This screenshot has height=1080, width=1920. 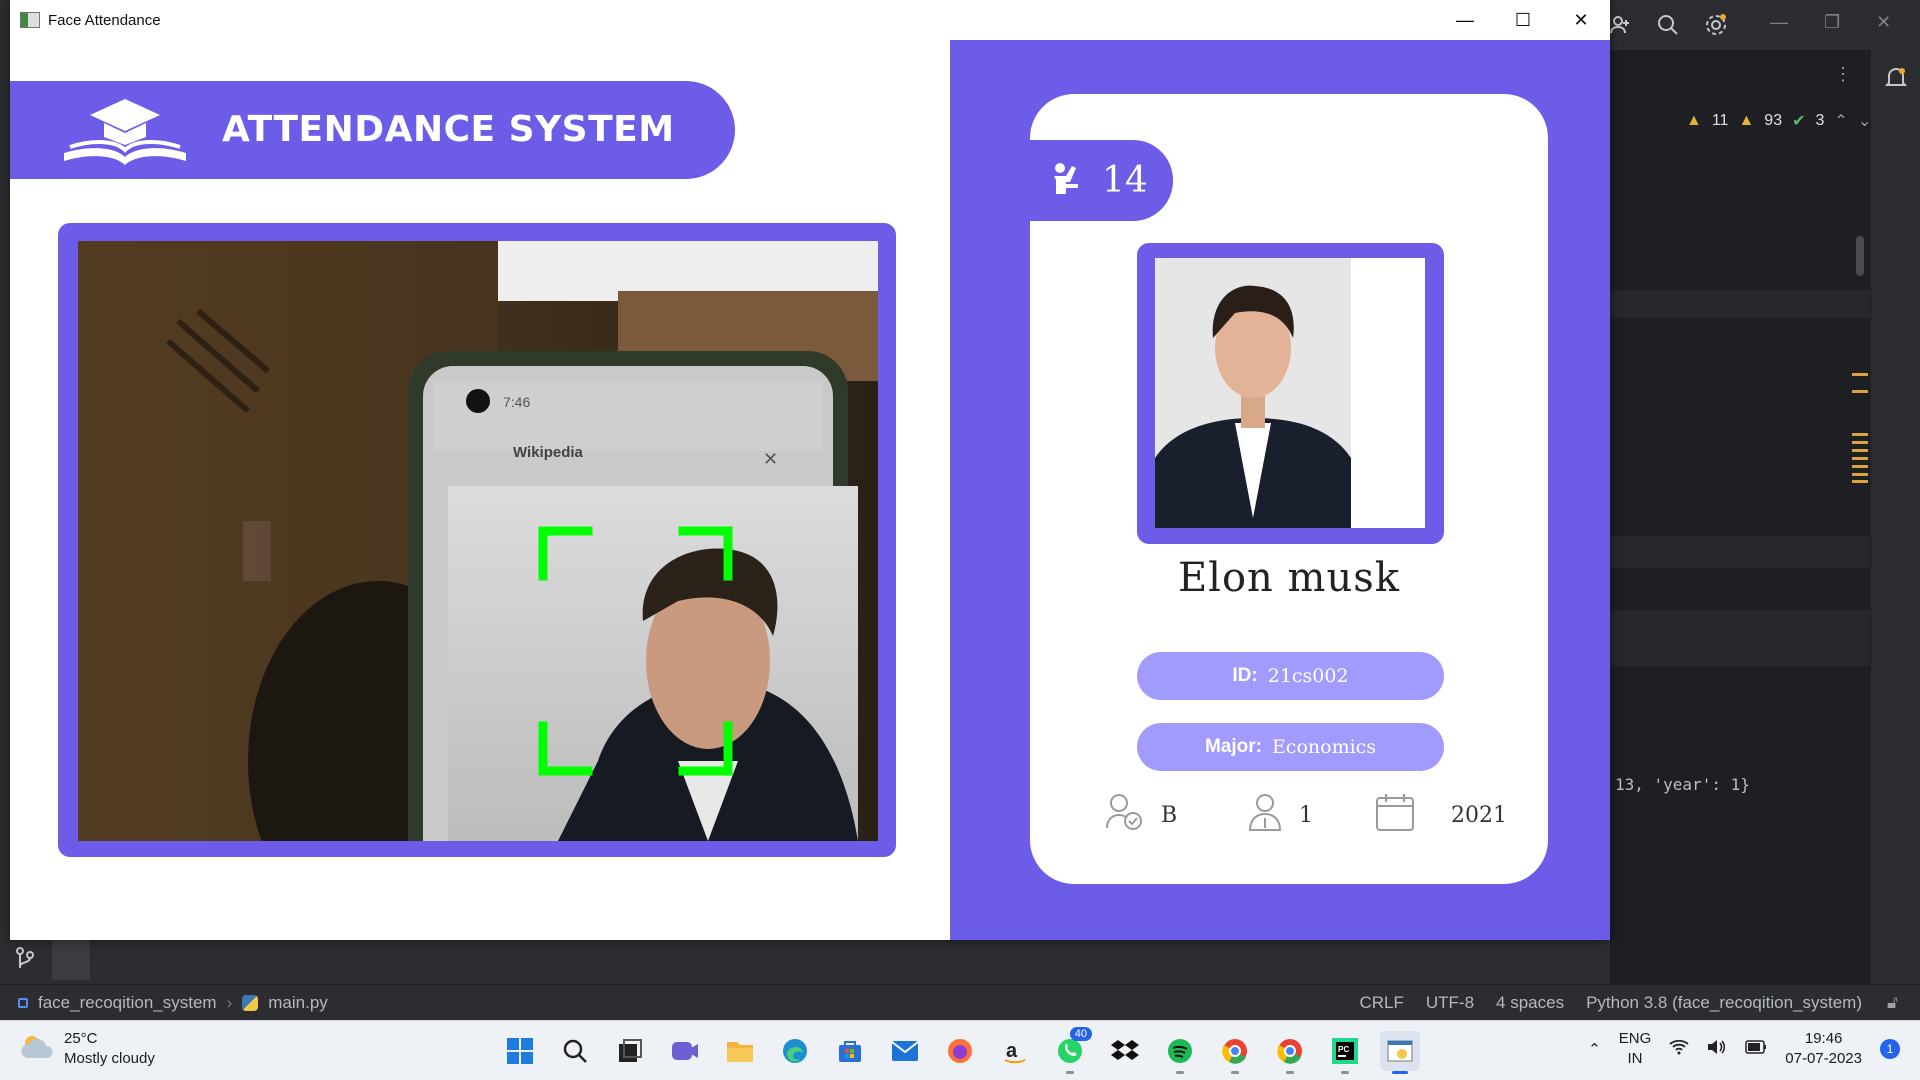 I want to click on year-stat: 1, so click(x=1280, y=815).